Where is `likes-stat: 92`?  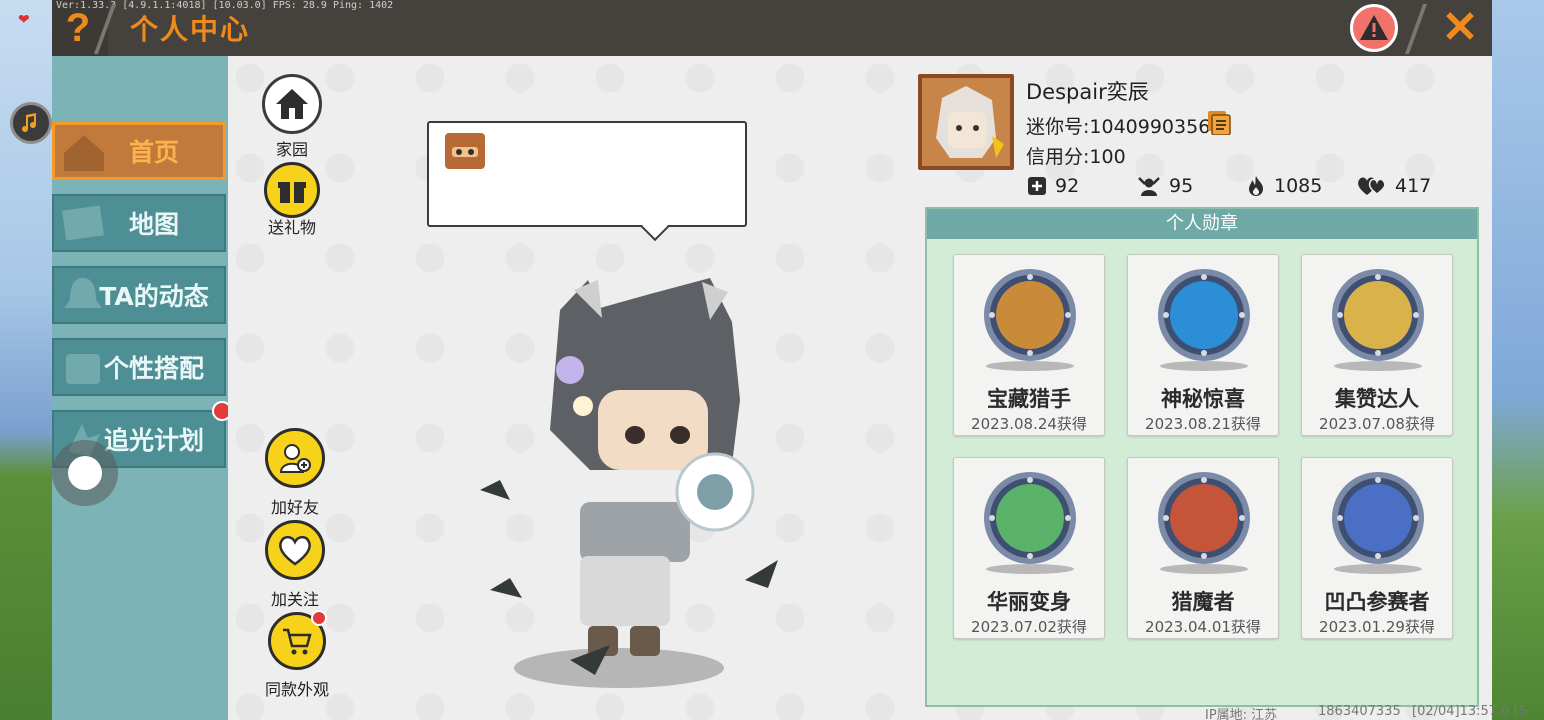
likes-stat: 92 is located at coordinates (1053, 186).